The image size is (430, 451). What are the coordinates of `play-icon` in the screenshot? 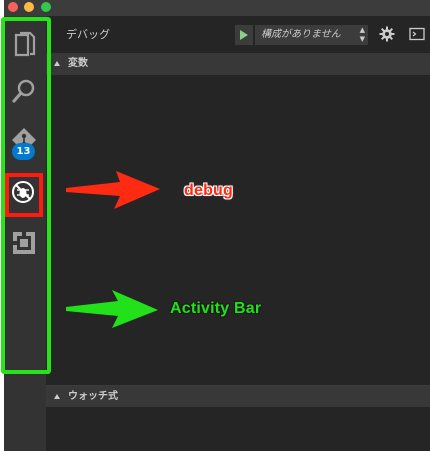 It's located at (244, 35).